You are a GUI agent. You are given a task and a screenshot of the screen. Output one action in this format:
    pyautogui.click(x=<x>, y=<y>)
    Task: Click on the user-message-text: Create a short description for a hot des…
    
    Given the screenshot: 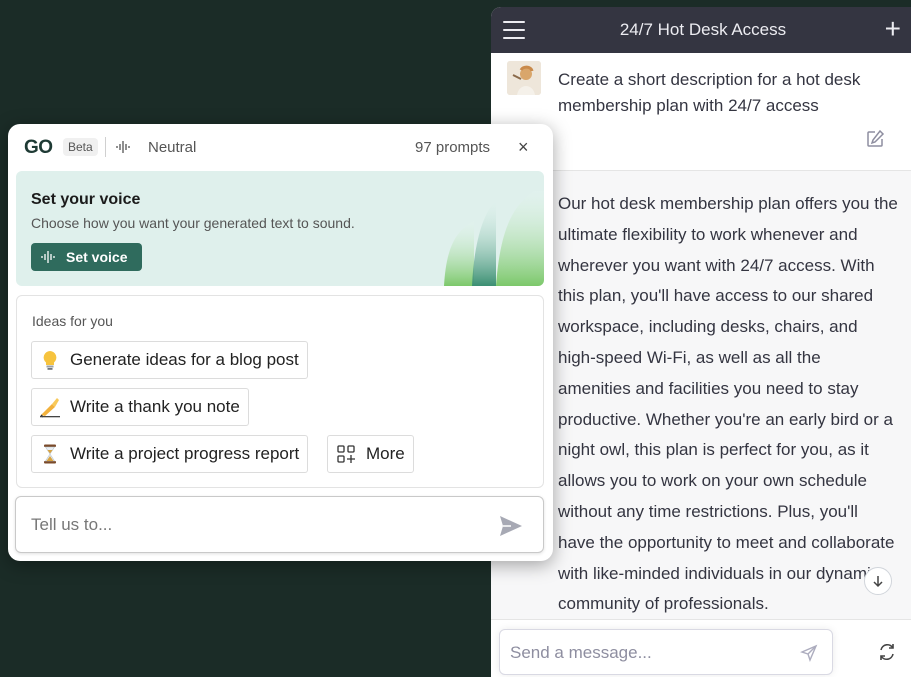 What is the action you would take?
    pyautogui.click(x=709, y=92)
    